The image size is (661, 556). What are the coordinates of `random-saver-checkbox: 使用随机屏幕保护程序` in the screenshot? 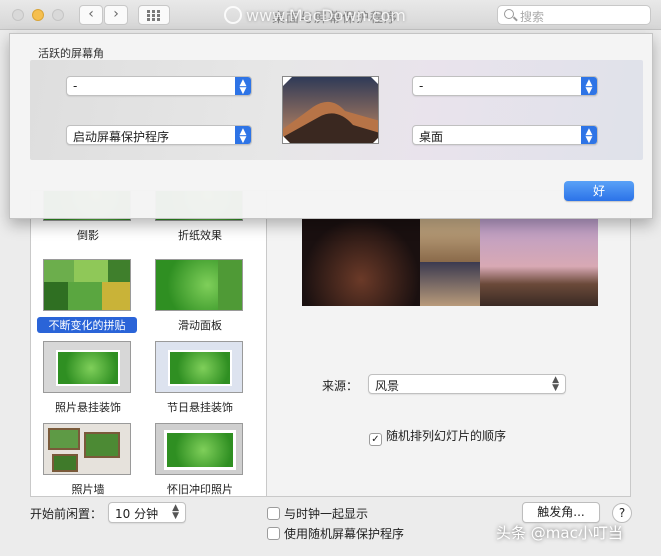 It's located at (335, 533).